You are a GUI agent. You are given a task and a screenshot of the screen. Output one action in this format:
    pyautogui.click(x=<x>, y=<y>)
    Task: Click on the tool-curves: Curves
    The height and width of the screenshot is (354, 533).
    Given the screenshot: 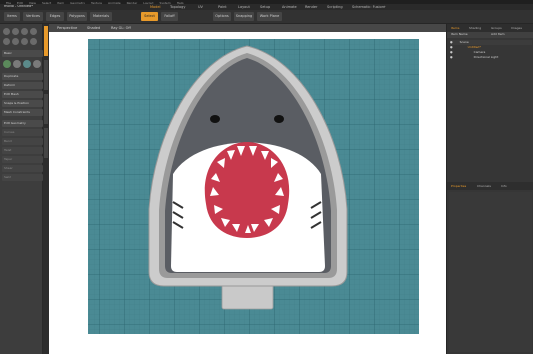 What is the action you would take?
    pyautogui.click(x=22, y=132)
    